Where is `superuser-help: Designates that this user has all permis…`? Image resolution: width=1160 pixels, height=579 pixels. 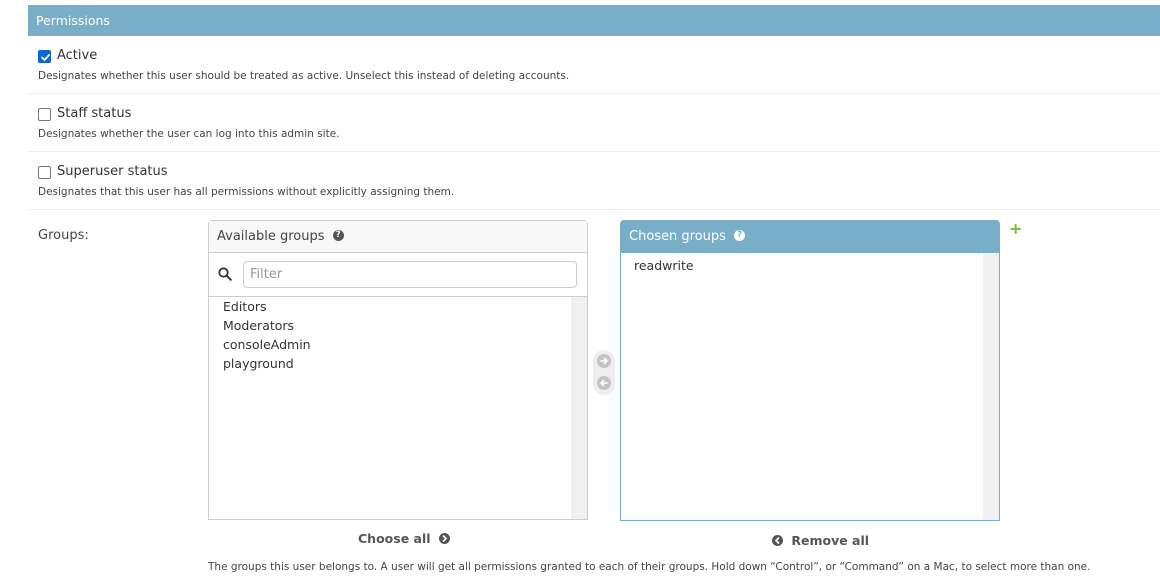
superuser-help: Designates that this user has all permis… is located at coordinates (246, 192).